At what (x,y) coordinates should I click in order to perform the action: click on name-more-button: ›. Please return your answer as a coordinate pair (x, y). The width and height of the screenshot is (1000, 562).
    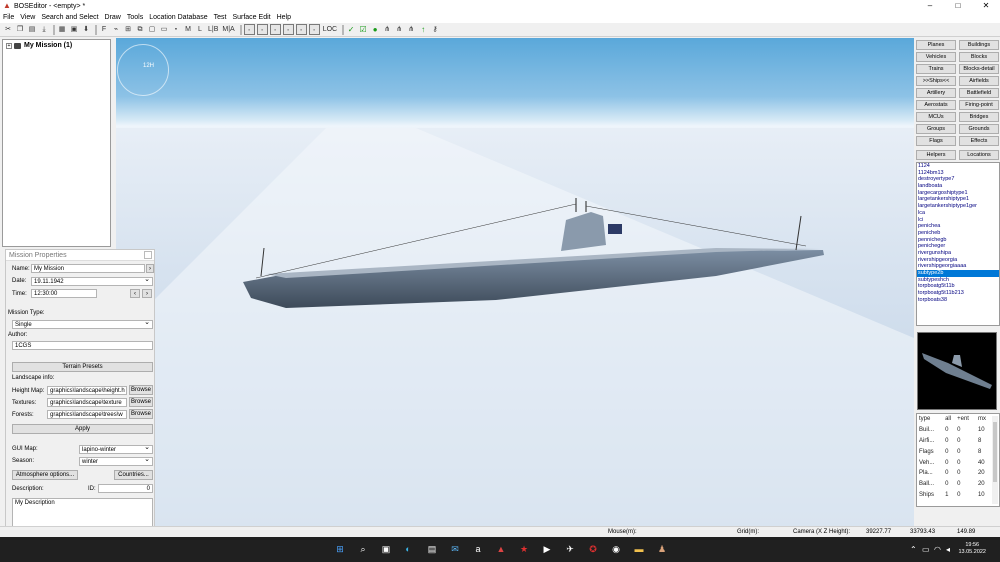
    Looking at the image, I should click on (150, 268).